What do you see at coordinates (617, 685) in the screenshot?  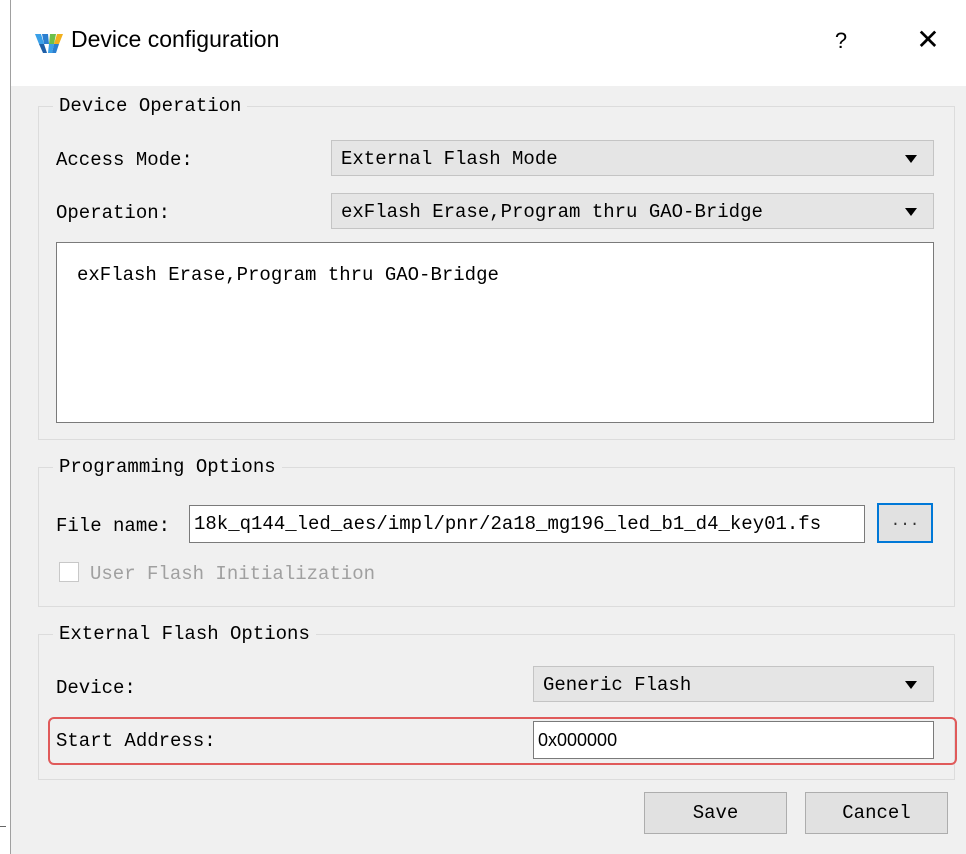 I see `flash-device-value: Generic Flash` at bounding box center [617, 685].